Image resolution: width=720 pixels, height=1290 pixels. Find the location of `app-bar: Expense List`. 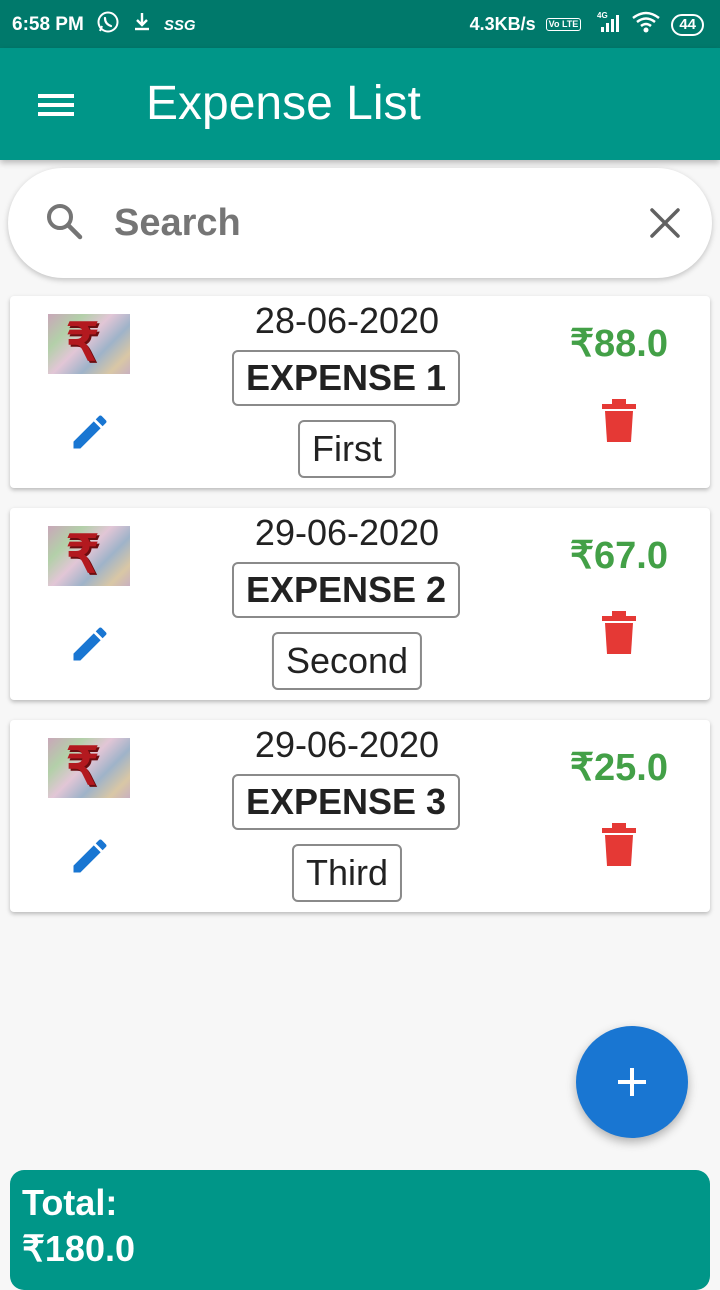

app-bar: Expense List is located at coordinates (360, 104).